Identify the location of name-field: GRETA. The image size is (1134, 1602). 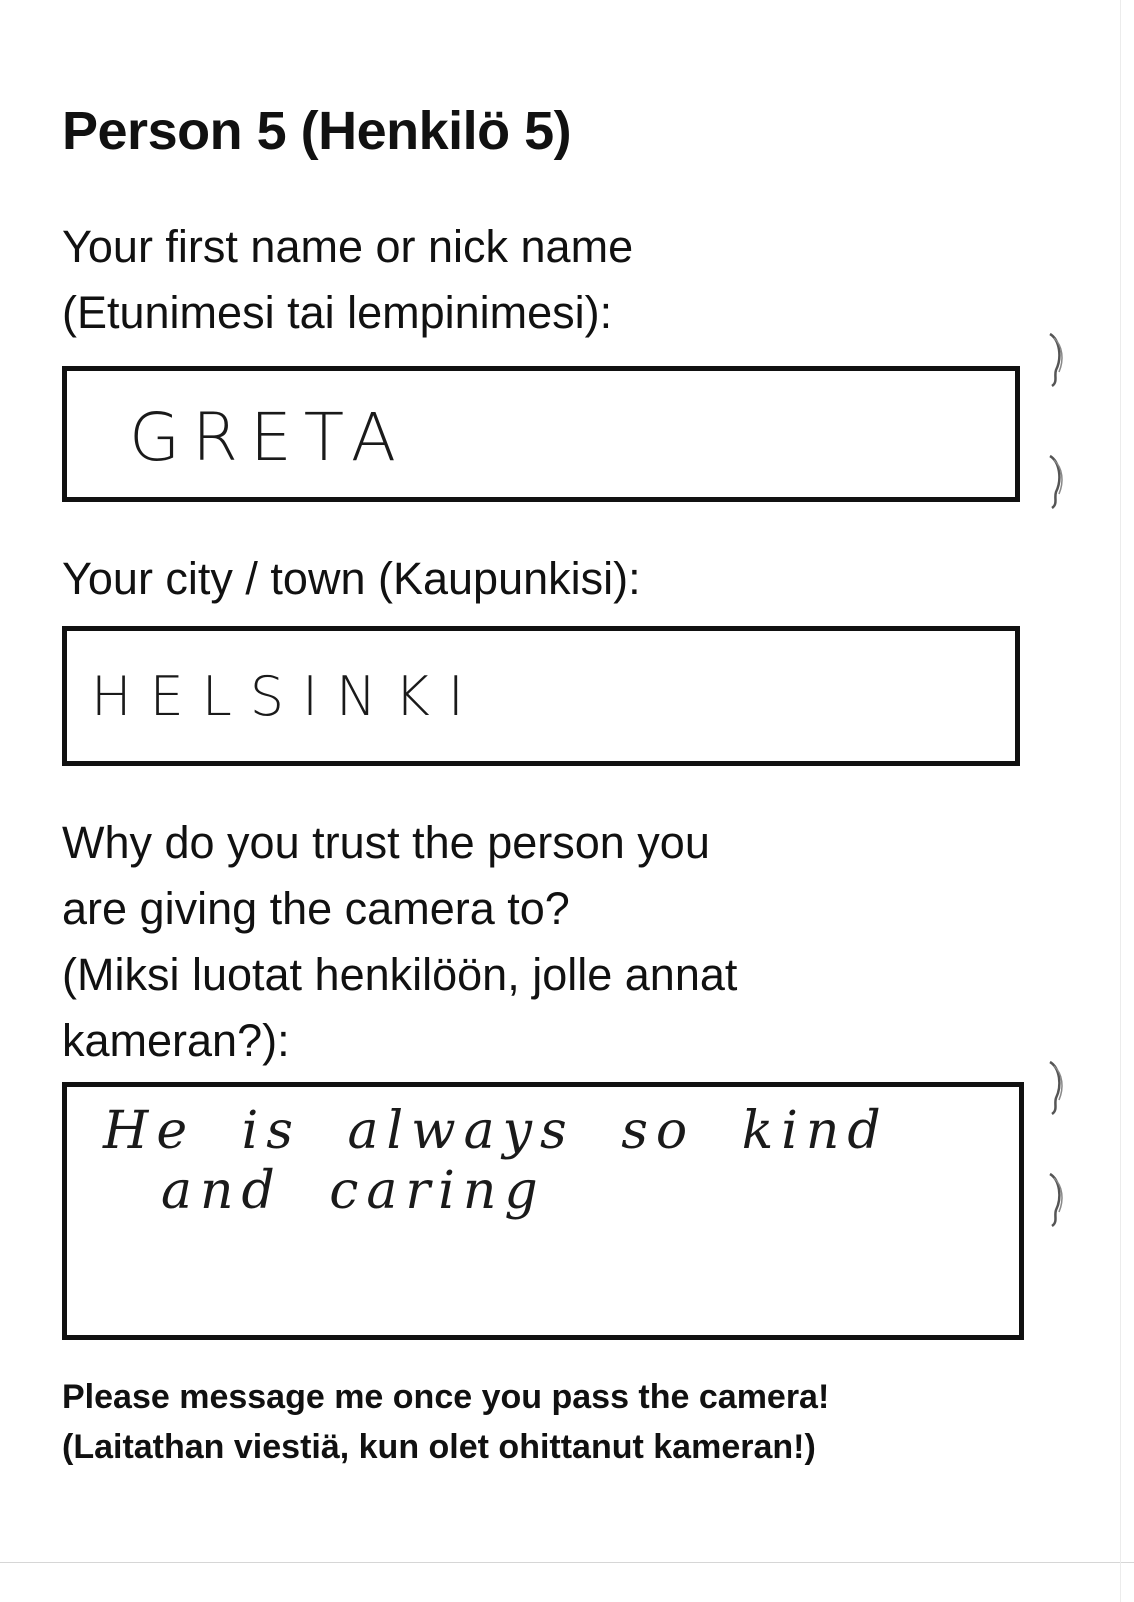
(541, 434).